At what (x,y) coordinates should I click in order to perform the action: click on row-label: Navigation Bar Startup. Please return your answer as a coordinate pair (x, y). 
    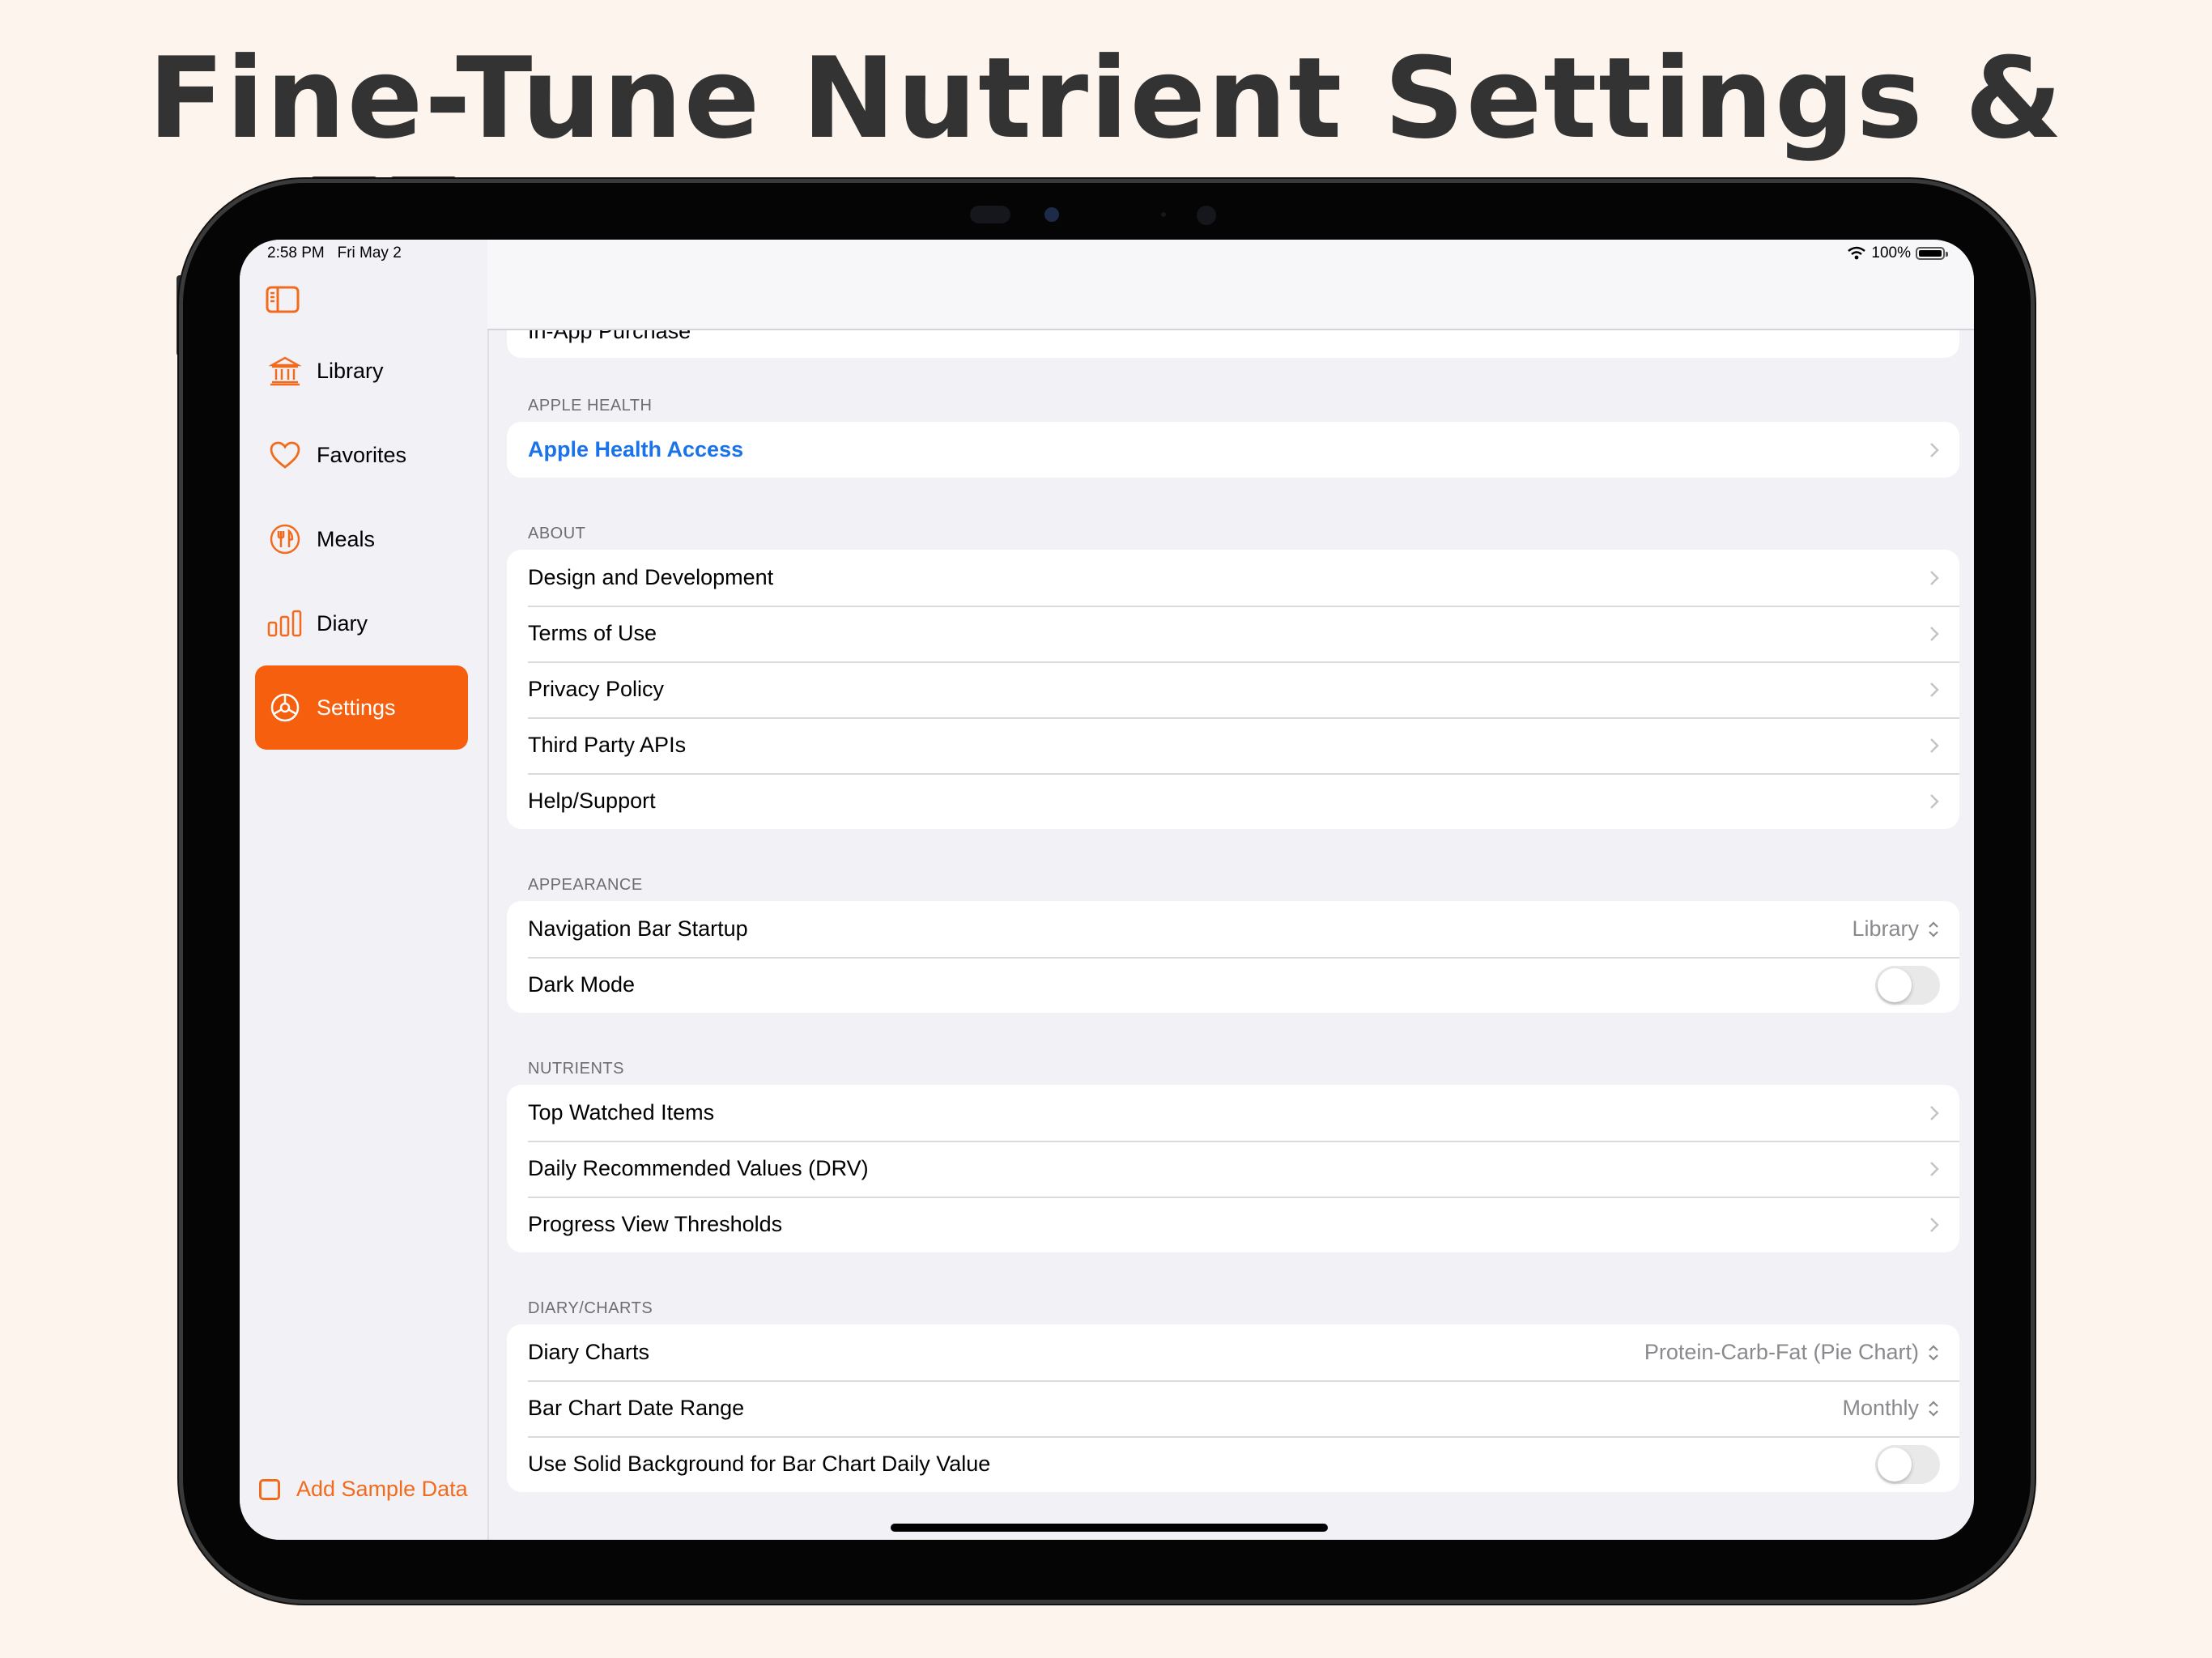
    Looking at the image, I should click on (638, 928).